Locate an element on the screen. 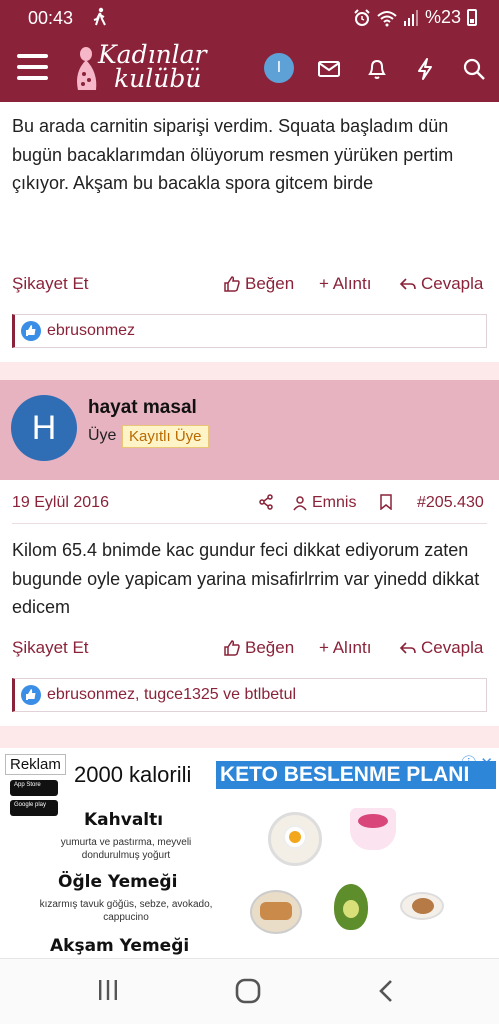 This screenshot has width=499, height=1024. recent-apps-icon is located at coordinates (108, 990).